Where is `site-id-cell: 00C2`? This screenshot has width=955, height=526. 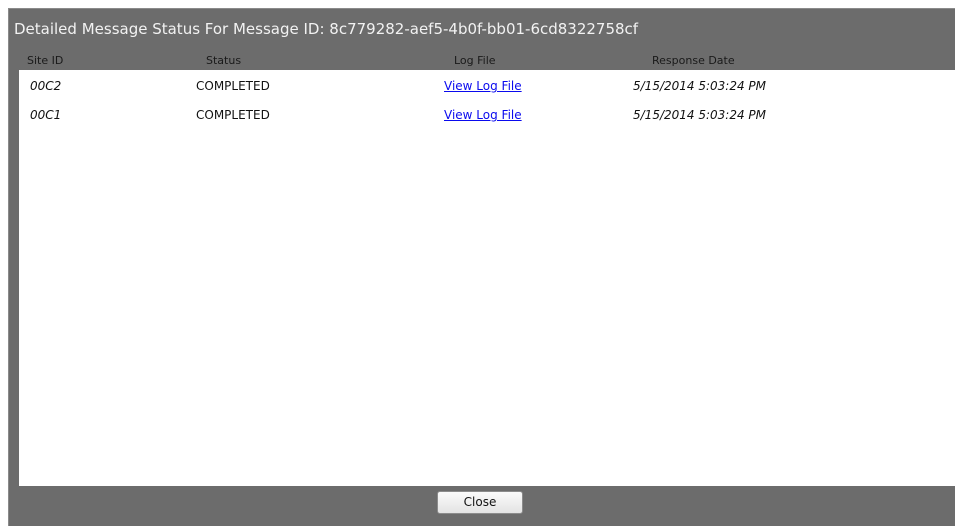 site-id-cell: 00C2 is located at coordinates (46, 86).